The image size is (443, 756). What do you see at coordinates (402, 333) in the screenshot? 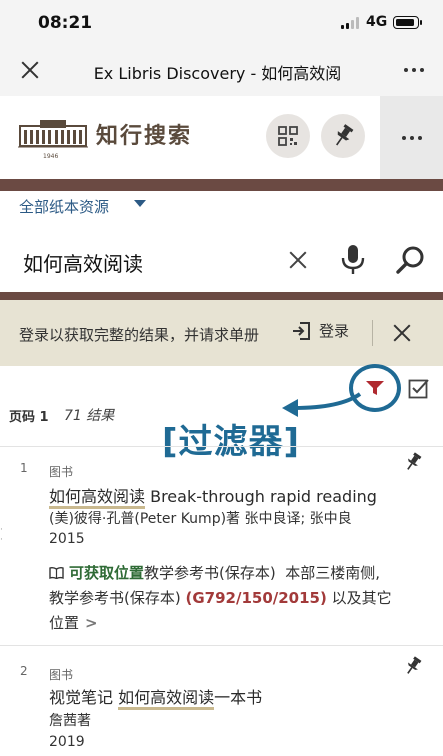
I see `close-banner-icon` at bounding box center [402, 333].